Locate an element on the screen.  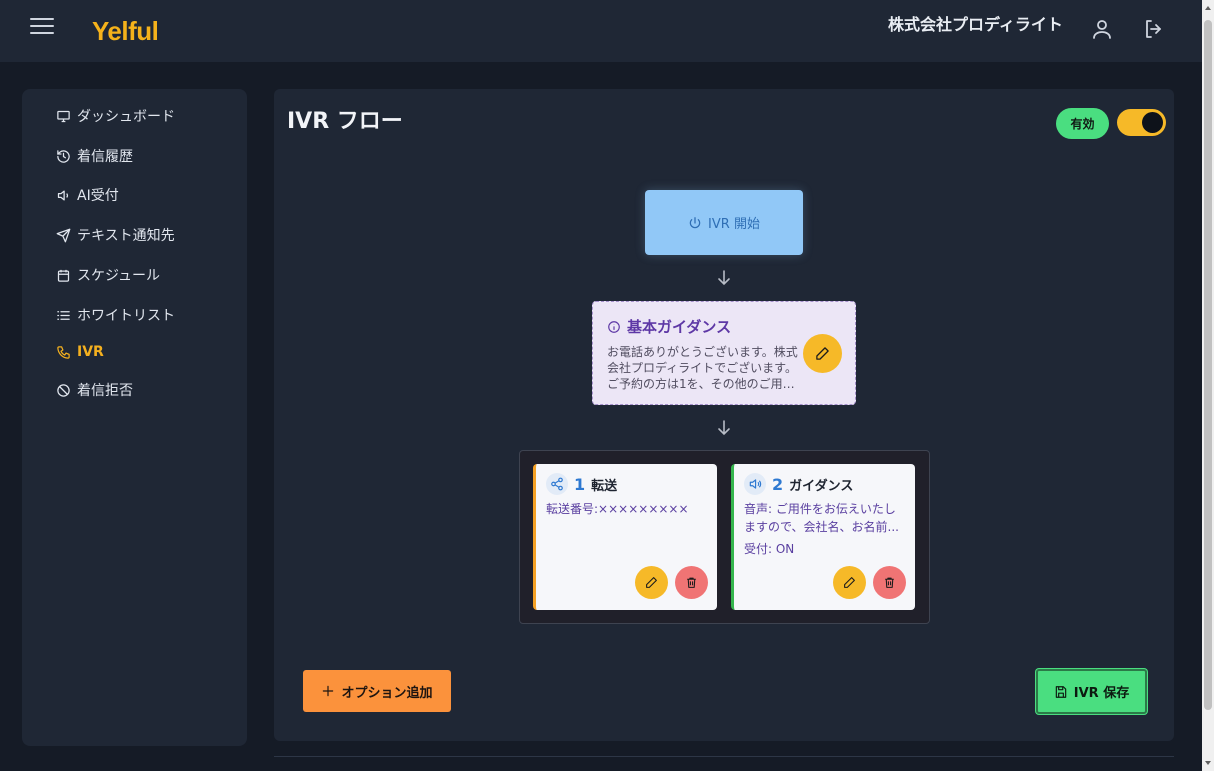
sidebar-item-schedule: スケジュール is located at coordinates (108, 275).